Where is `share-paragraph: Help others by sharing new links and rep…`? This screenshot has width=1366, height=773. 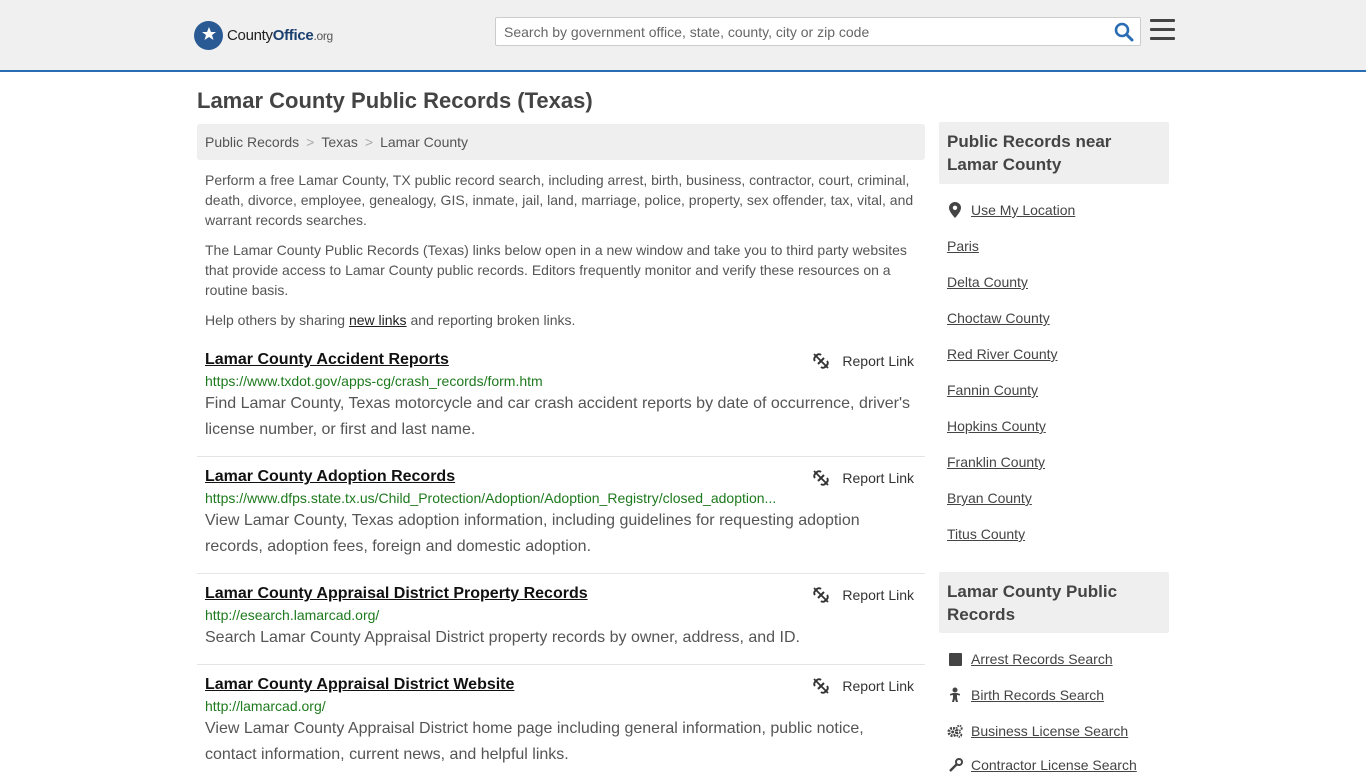 share-paragraph: Help others by sharing new links and rep… is located at coordinates (390, 320).